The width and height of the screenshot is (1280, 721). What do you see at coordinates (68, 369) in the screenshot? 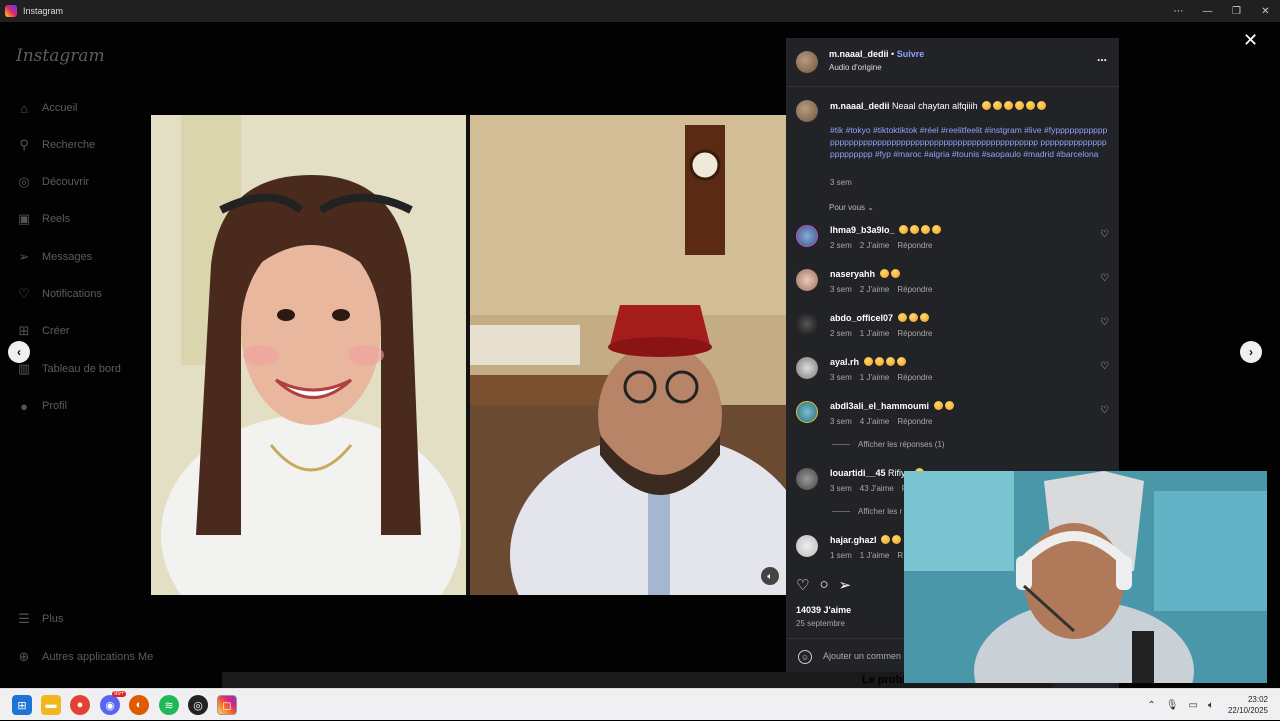
I see `sidebar-item-tableau-de-bord: ▥ Tableau de bord` at bounding box center [68, 369].